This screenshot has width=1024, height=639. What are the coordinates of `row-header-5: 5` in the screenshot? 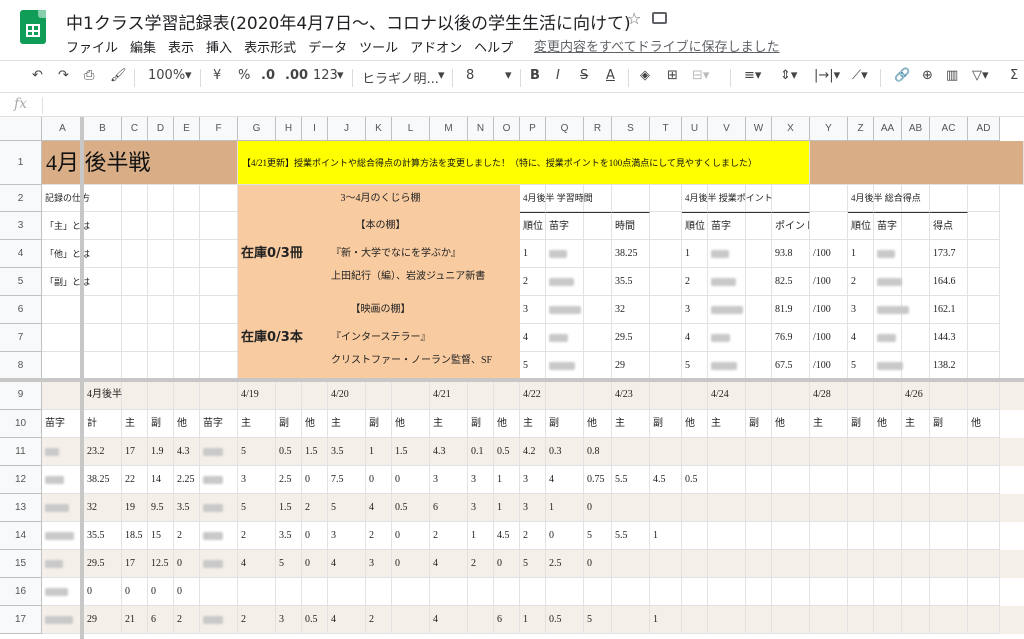 It's located at (21, 282).